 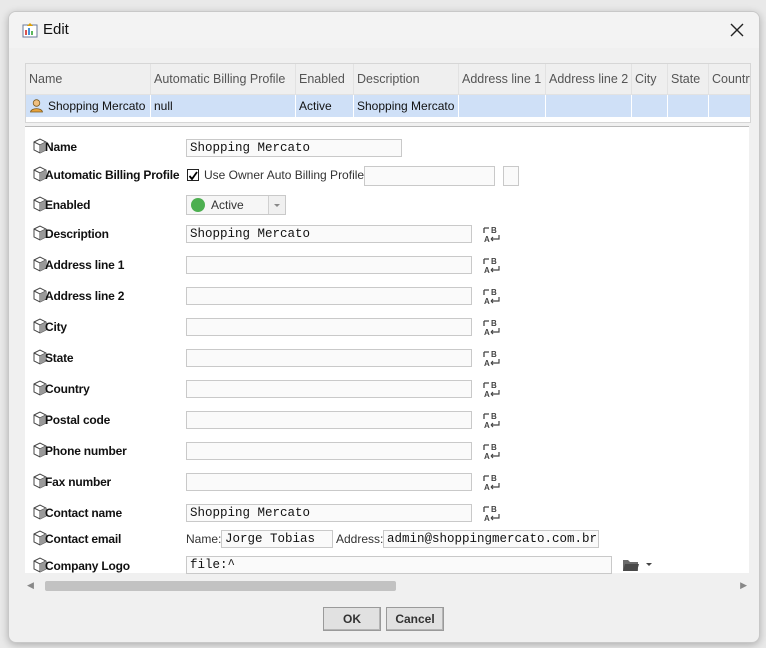 I want to click on state-input, so click(x=329, y=358).